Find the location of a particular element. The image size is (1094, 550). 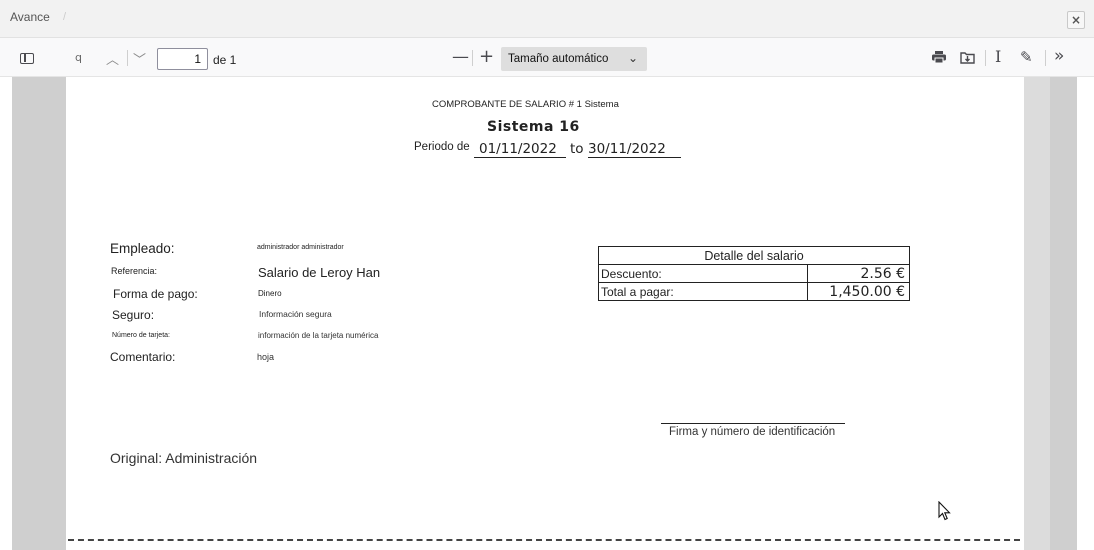

discount-value: 2.56 € is located at coordinates (858, 273).